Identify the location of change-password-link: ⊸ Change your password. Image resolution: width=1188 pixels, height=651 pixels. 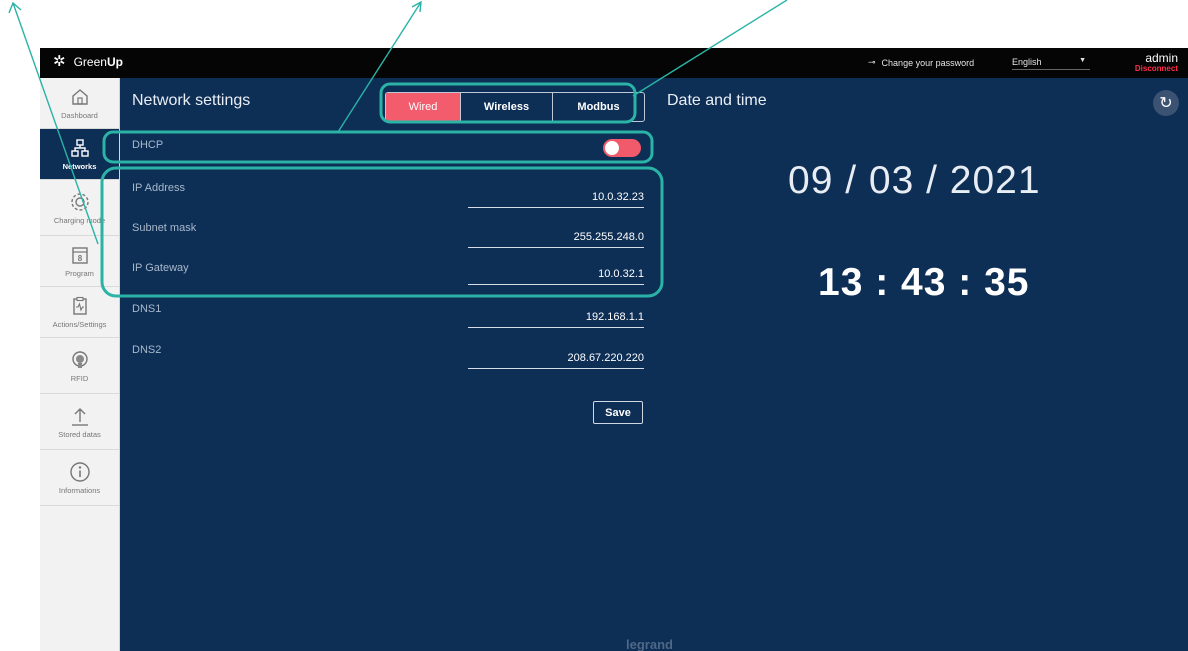
(921, 62).